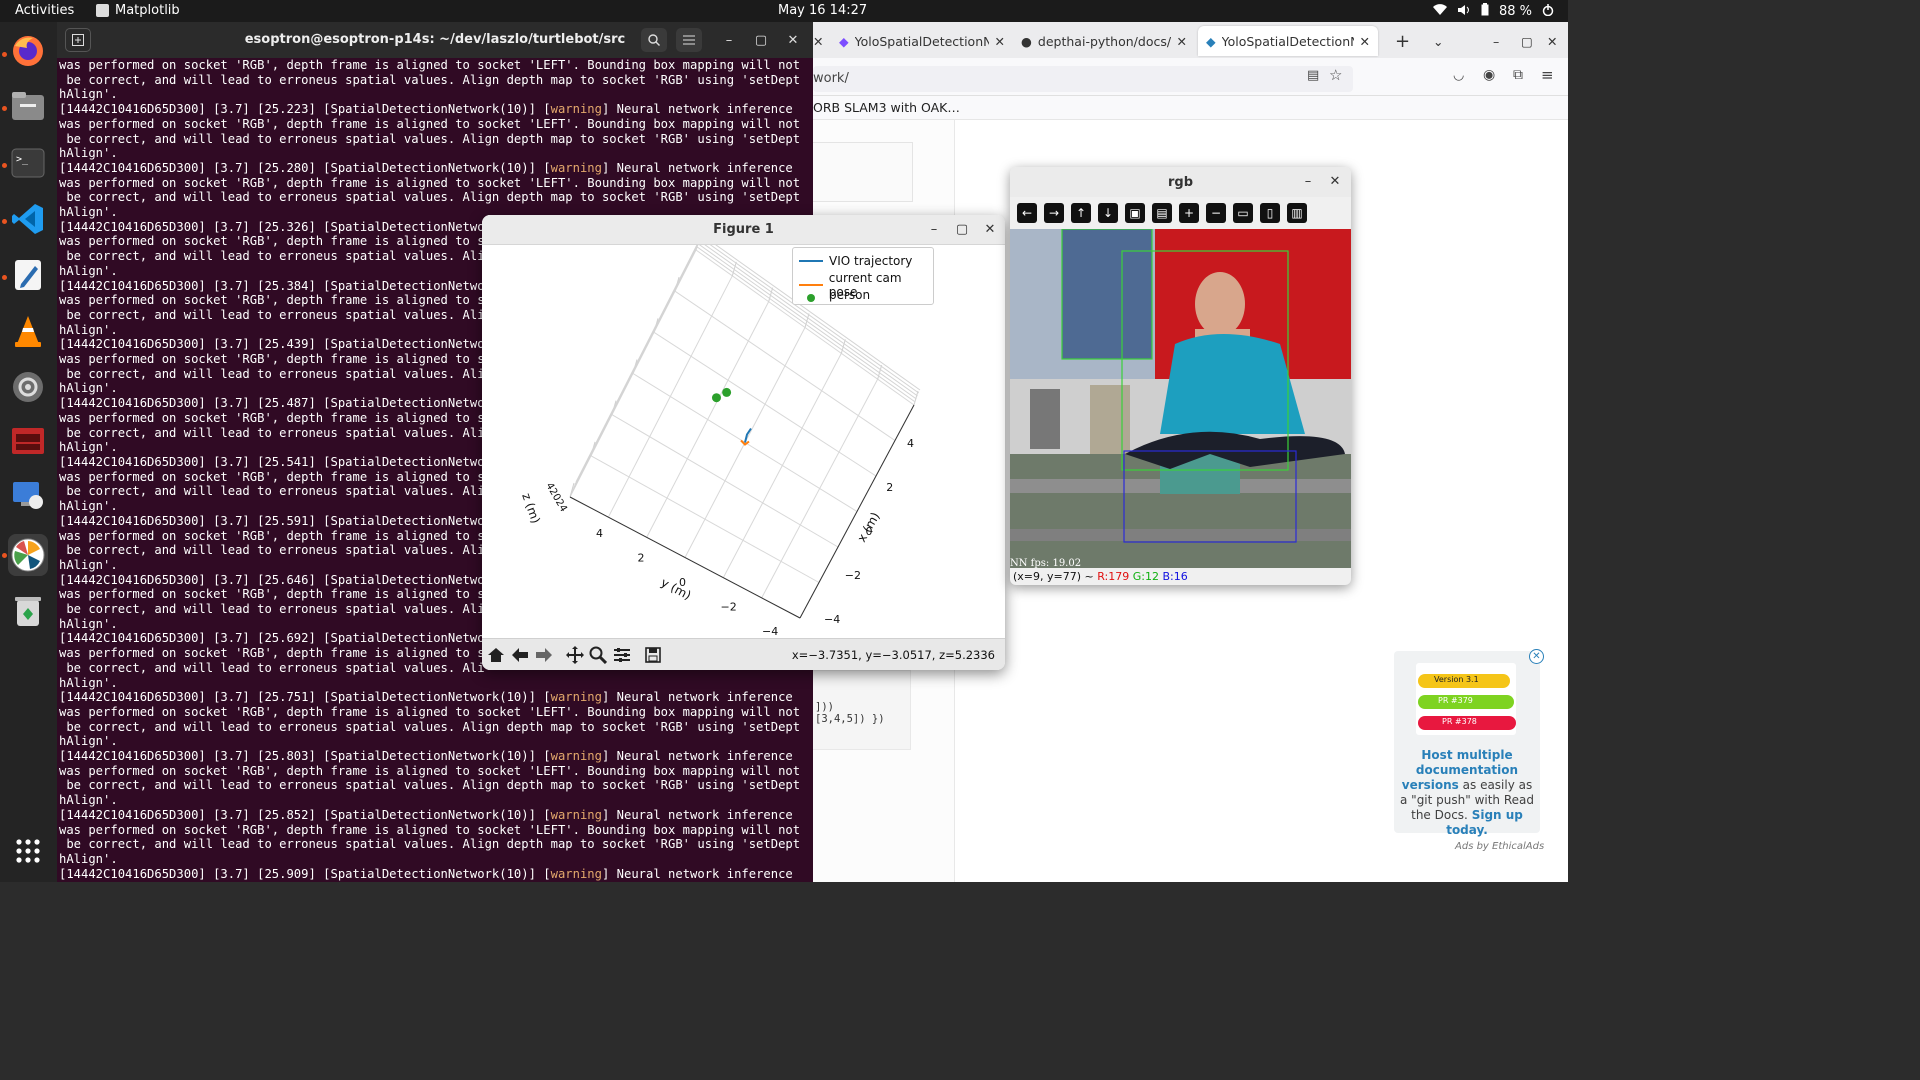  Describe the element at coordinates (496, 655) in the screenshot. I see `home-icon` at that location.